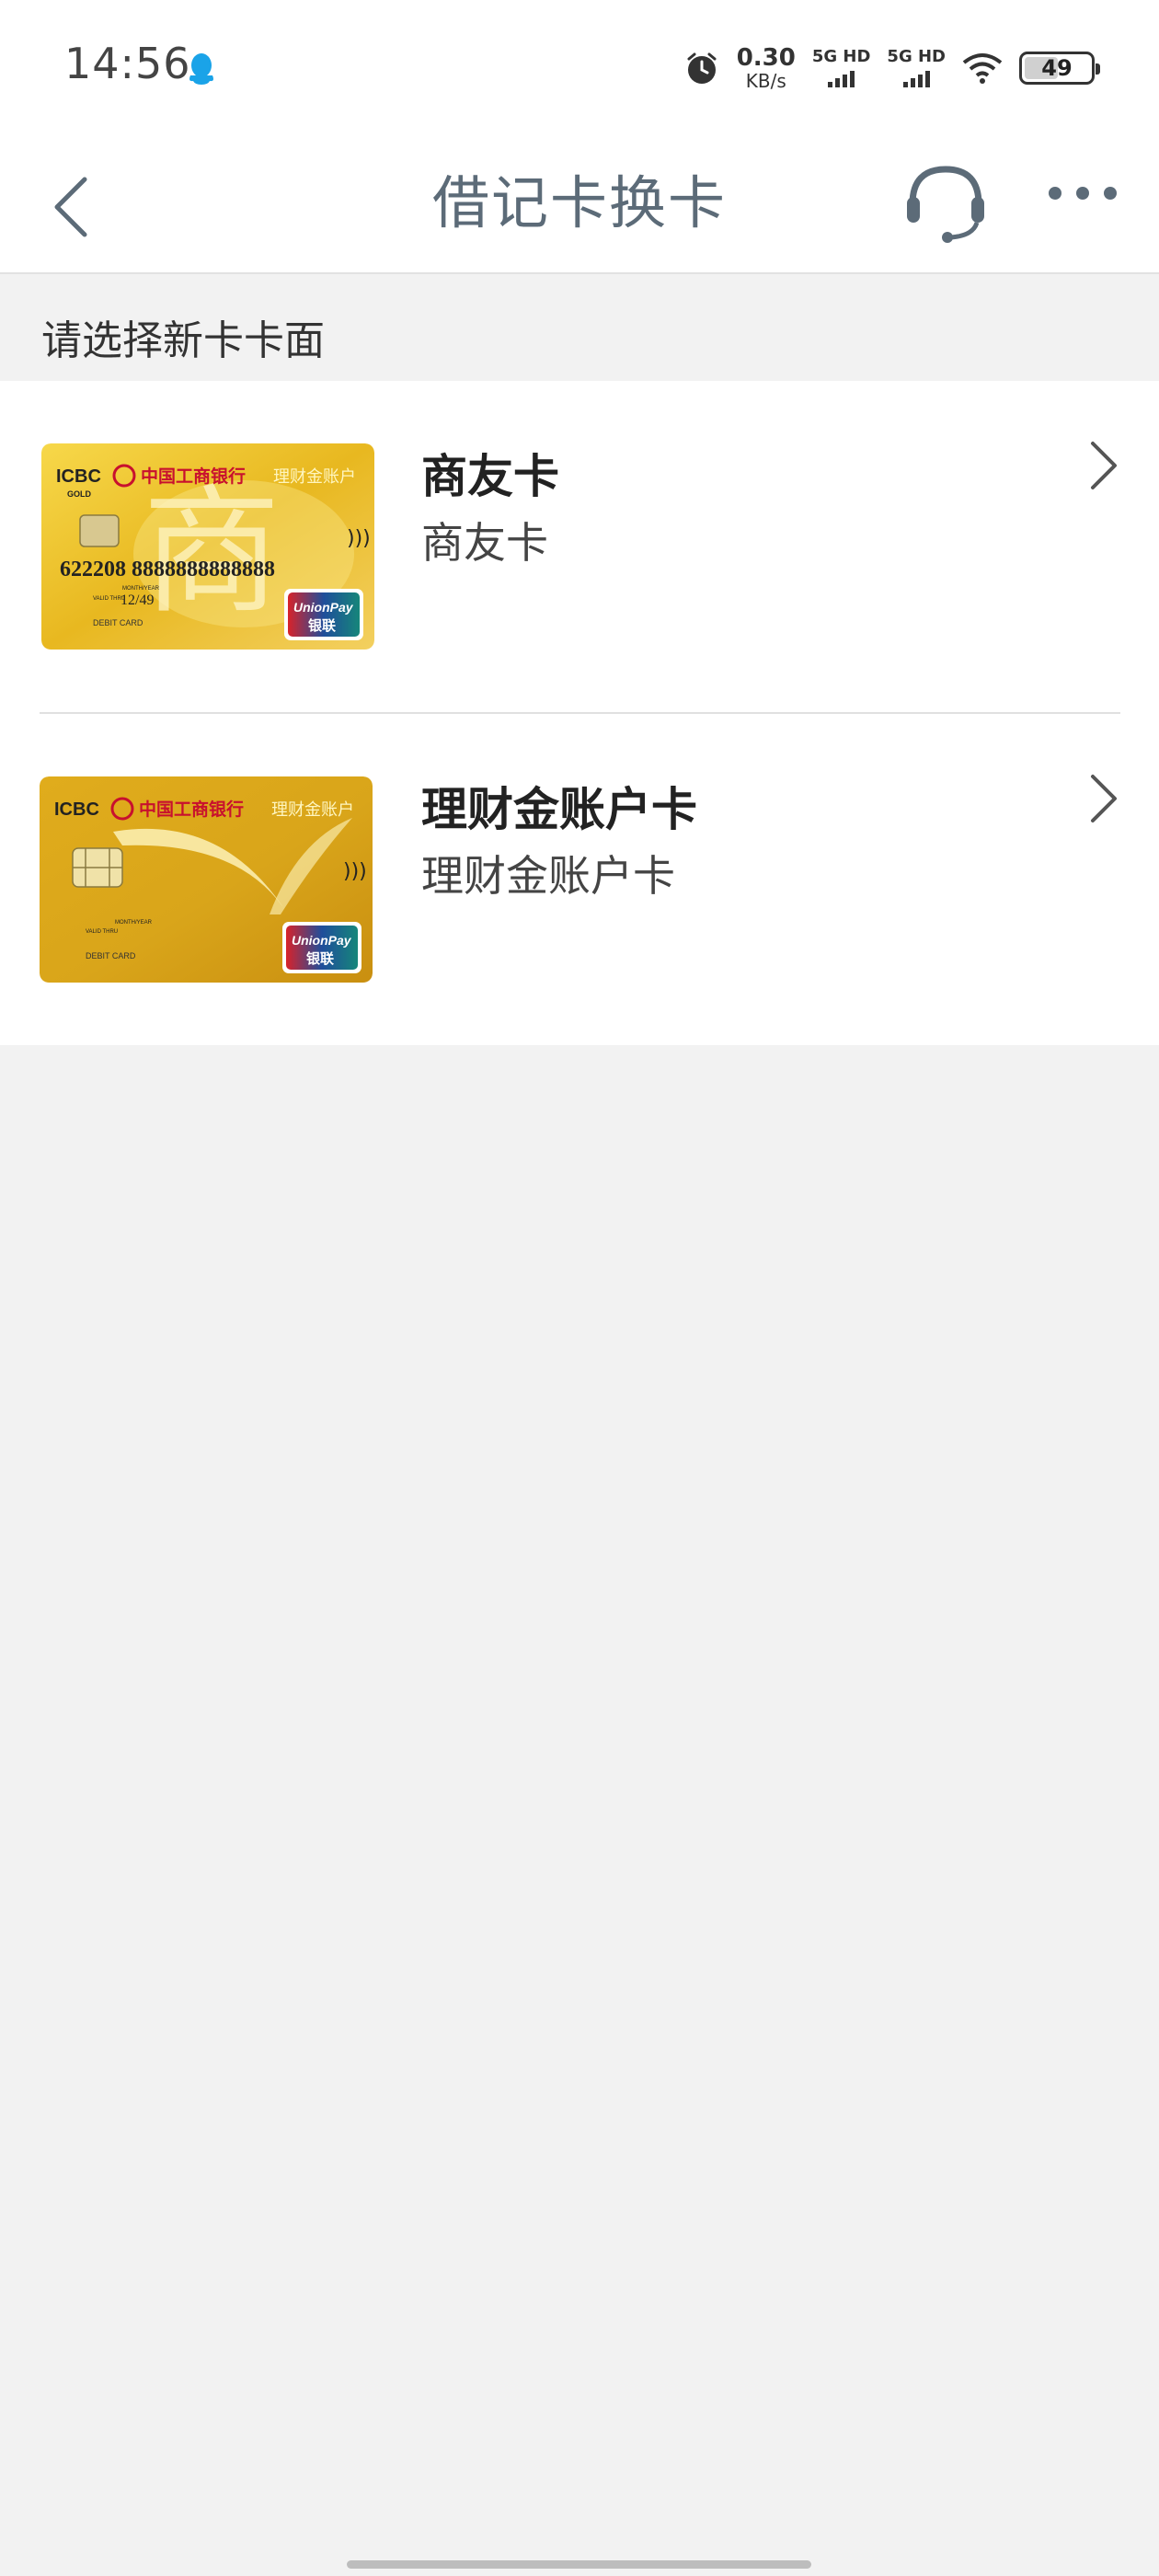  I want to click on card-title: 商友卡, so click(490, 476).